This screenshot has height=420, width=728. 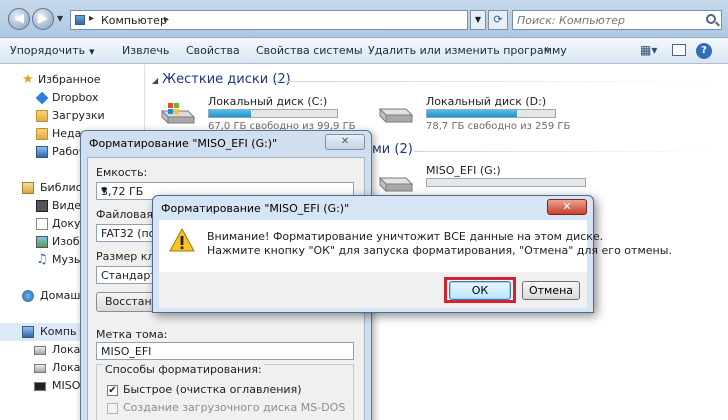 What do you see at coordinates (28, 79) in the screenshot?
I see `star-icon: ★` at bounding box center [28, 79].